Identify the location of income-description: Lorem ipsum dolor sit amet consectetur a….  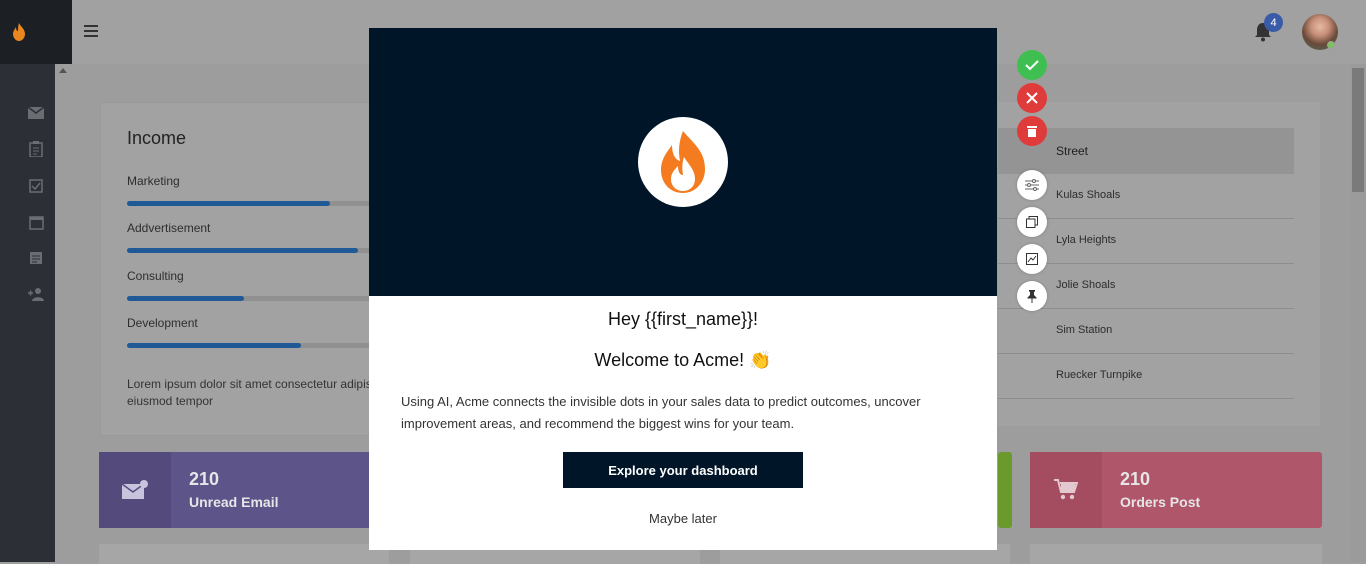
(249, 392).